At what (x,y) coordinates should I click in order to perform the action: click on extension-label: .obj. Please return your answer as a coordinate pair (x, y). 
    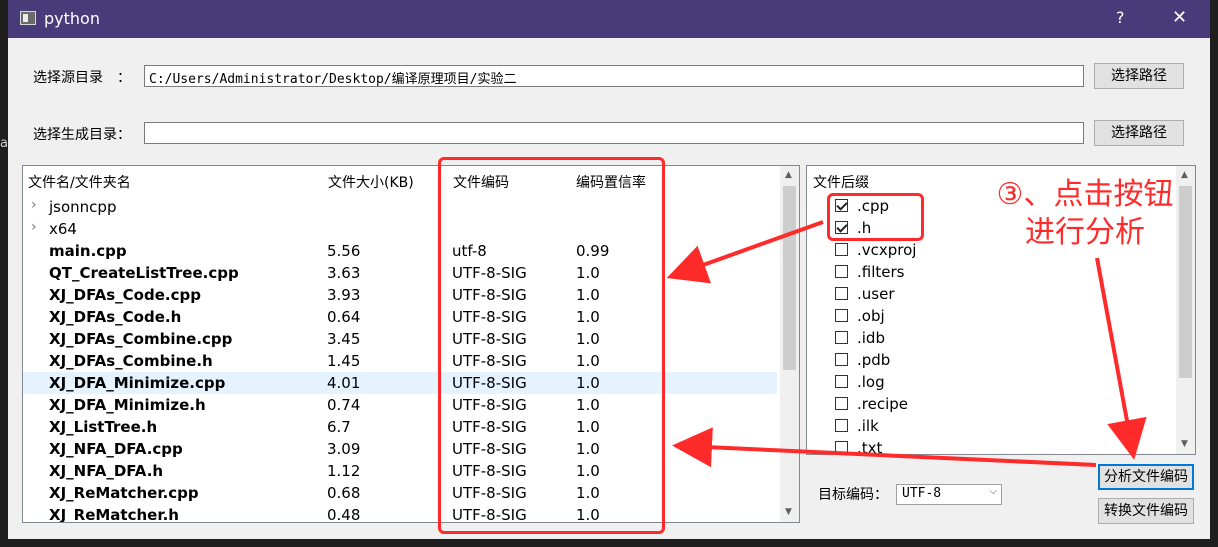
    Looking at the image, I should click on (871, 316).